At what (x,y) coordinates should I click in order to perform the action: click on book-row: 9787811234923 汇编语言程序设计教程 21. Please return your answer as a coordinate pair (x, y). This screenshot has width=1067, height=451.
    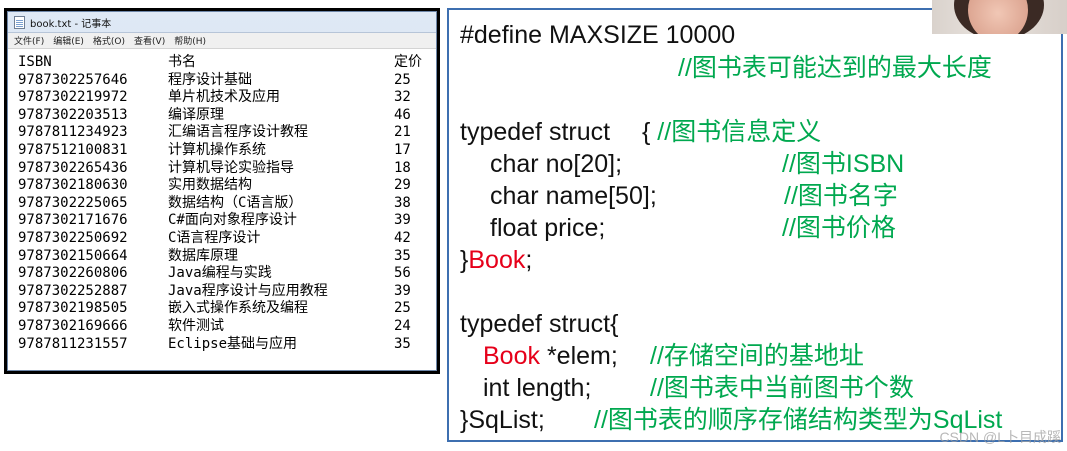
    Looking at the image, I should click on (225, 133).